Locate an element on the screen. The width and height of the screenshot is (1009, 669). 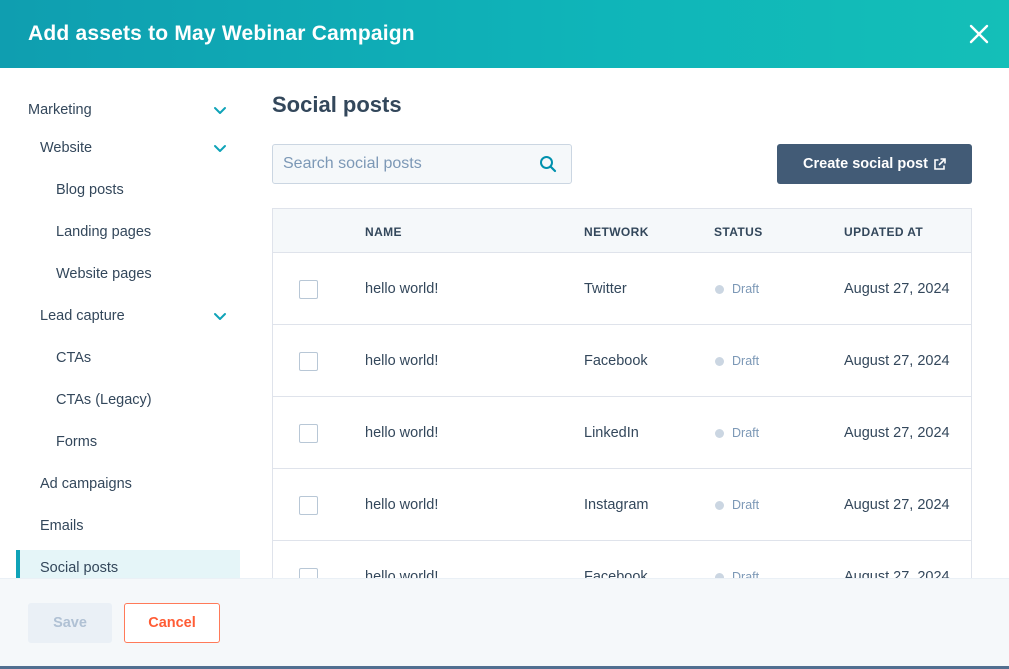
row-network: Twitter is located at coordinates (605, 289).